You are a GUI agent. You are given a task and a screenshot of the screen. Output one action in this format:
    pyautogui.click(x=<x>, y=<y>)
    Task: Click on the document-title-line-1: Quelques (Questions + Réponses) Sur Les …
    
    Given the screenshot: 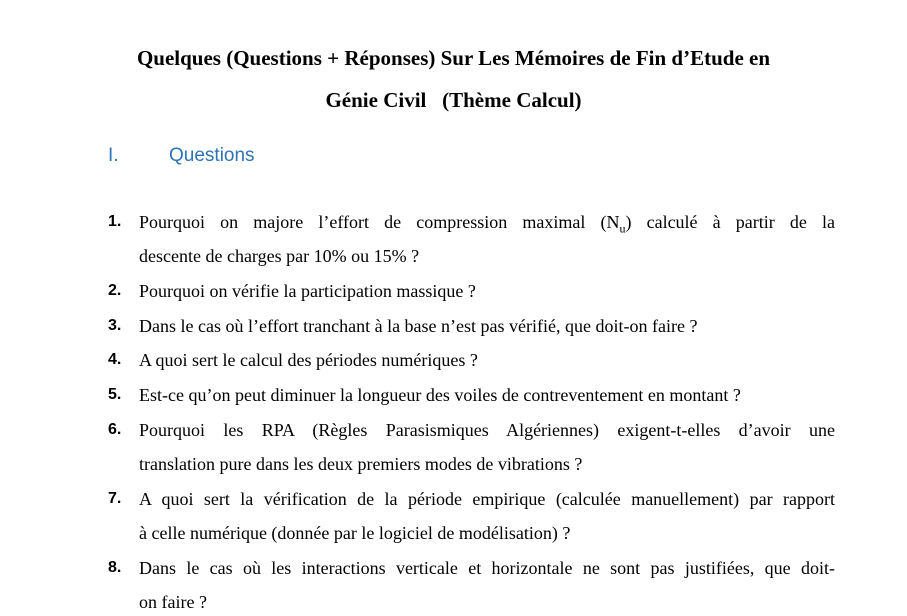 What is the action you would take?
    pyautogui.click(x=453, y=58)
    